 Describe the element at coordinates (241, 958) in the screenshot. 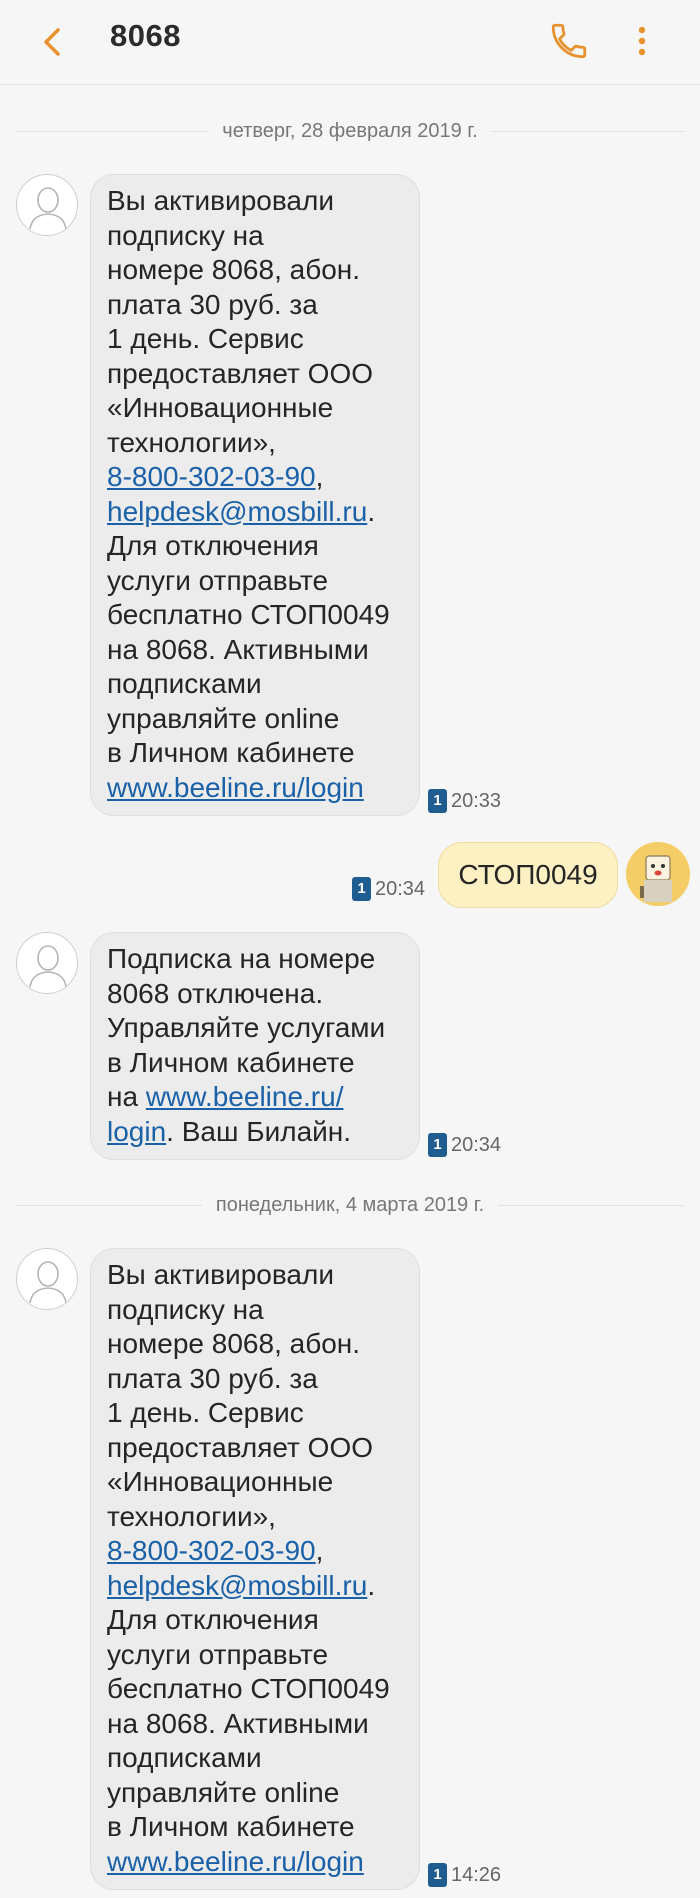

I see `message-line: Подписка на номере` at that location.